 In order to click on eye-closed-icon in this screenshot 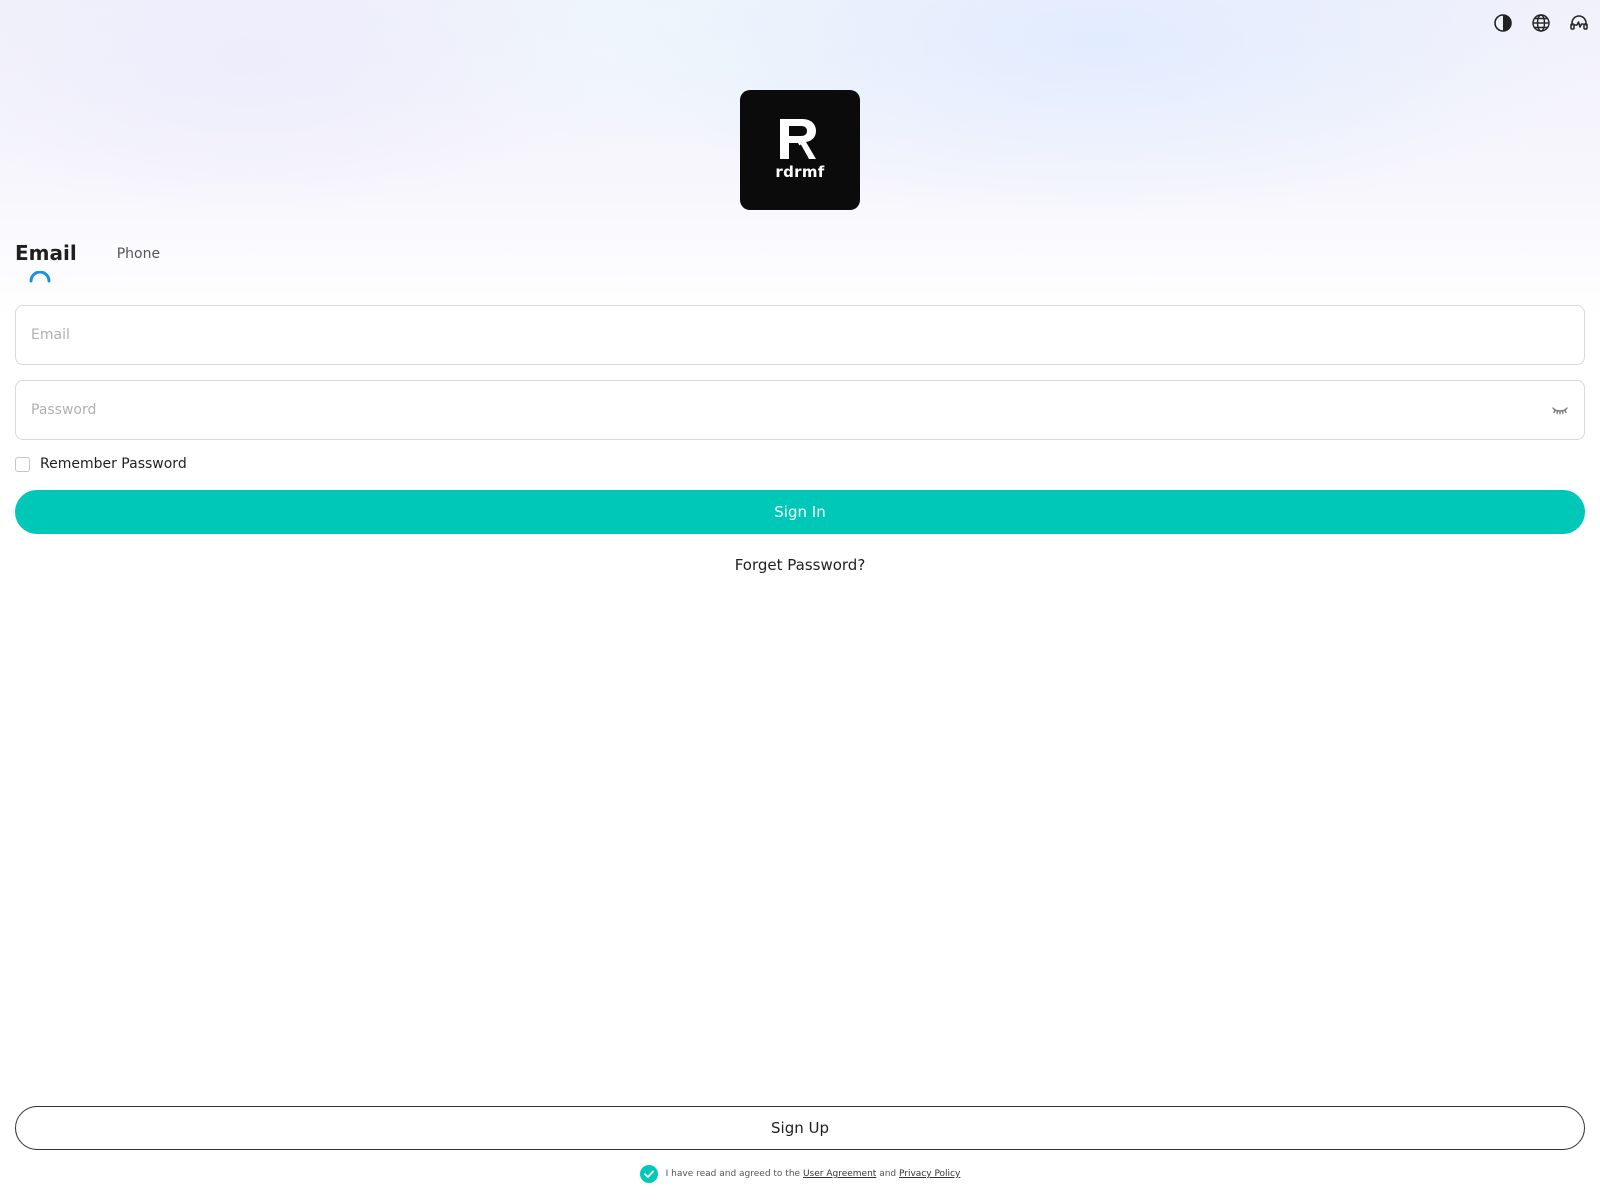, I will do `click(1560, 410)`.